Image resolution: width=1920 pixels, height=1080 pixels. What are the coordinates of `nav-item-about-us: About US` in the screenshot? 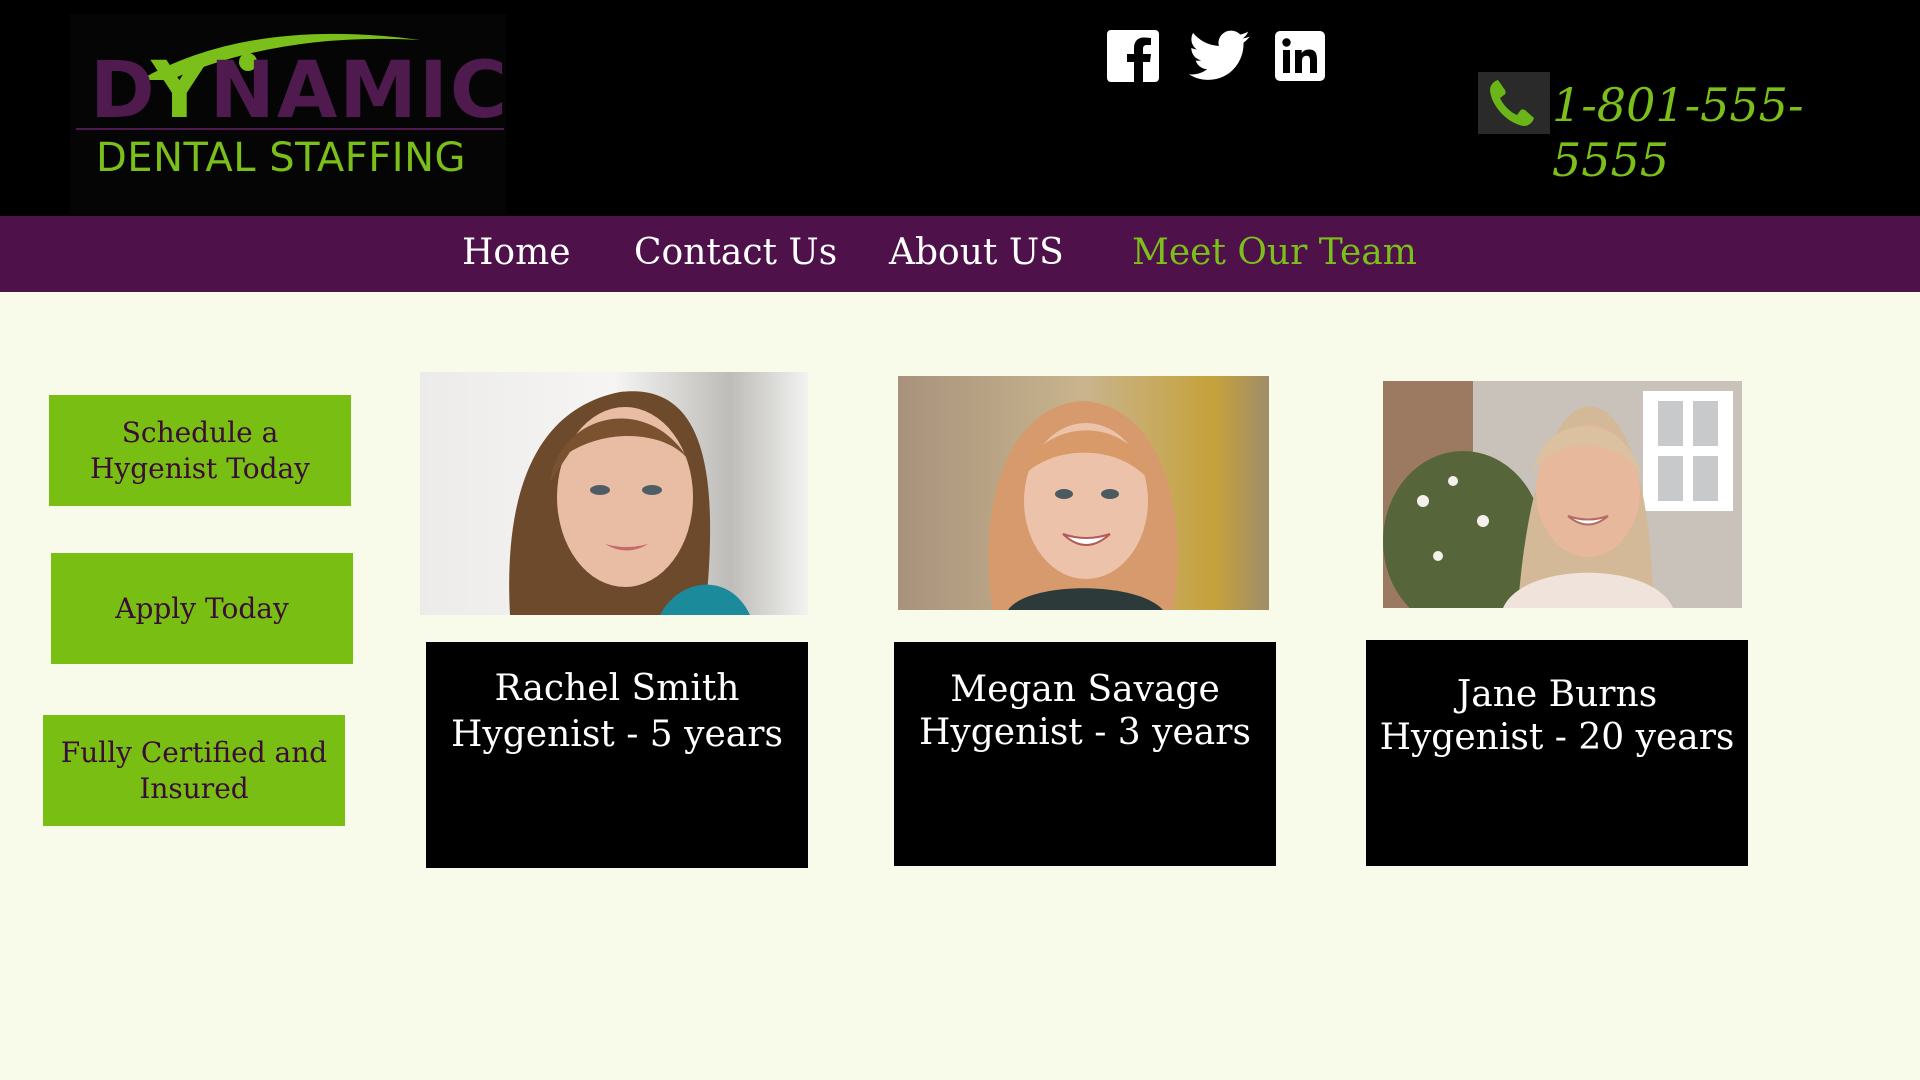 It's located at (976, 253).